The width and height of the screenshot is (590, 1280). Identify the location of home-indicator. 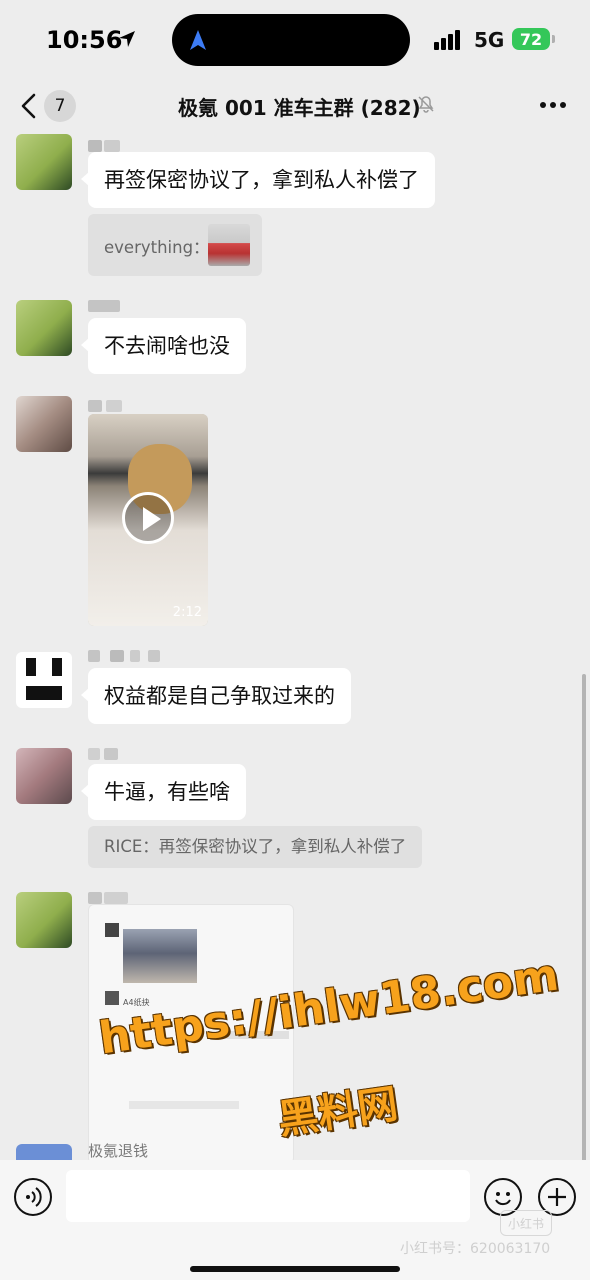
(295, 1269).